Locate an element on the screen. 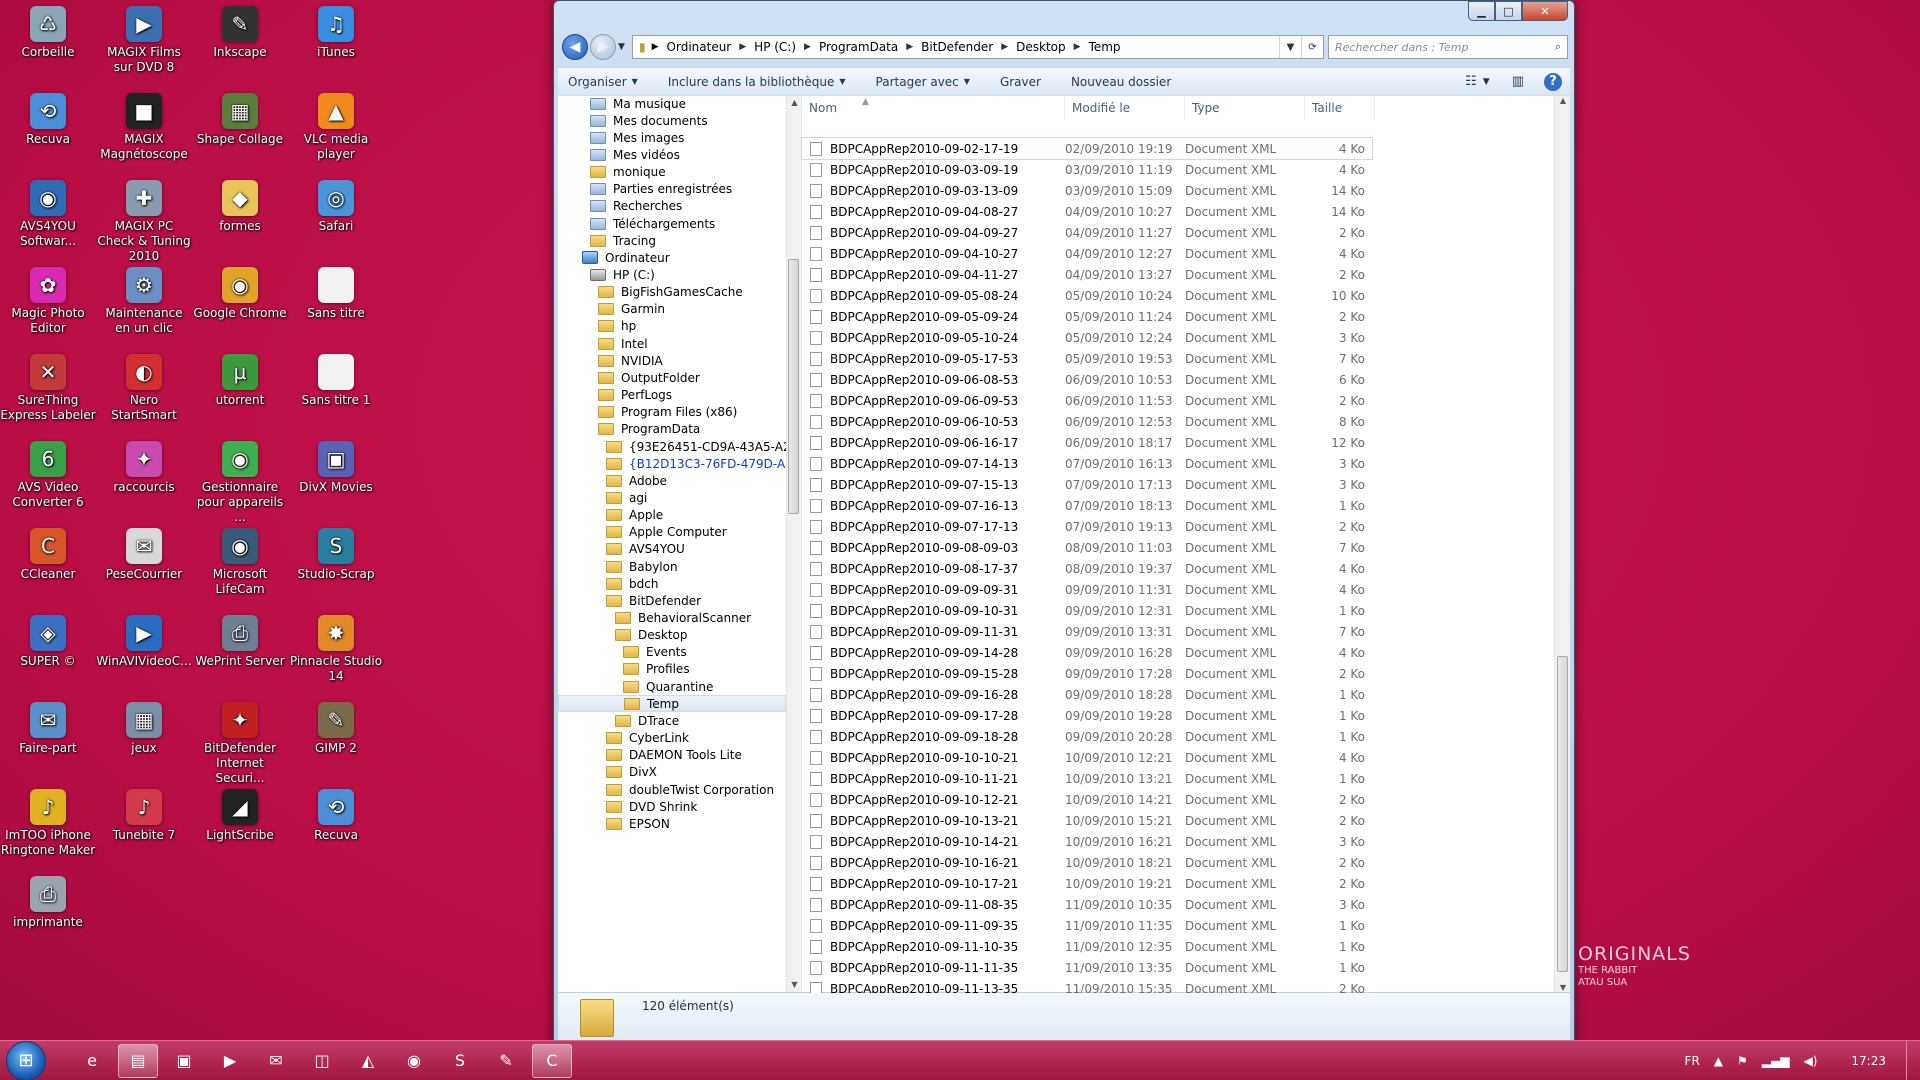 The width and height of the screenshot is (1920, 1080). desktop-icon: ✎ Inkscape is located at coordinates (240, 33).